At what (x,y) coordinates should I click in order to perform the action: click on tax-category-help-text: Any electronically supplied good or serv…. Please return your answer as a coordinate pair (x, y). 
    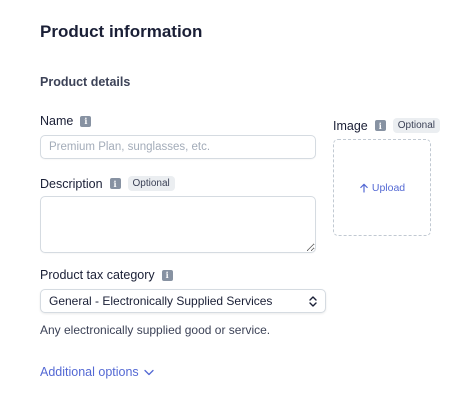
    Looking at the image, I should click on (155, 330).